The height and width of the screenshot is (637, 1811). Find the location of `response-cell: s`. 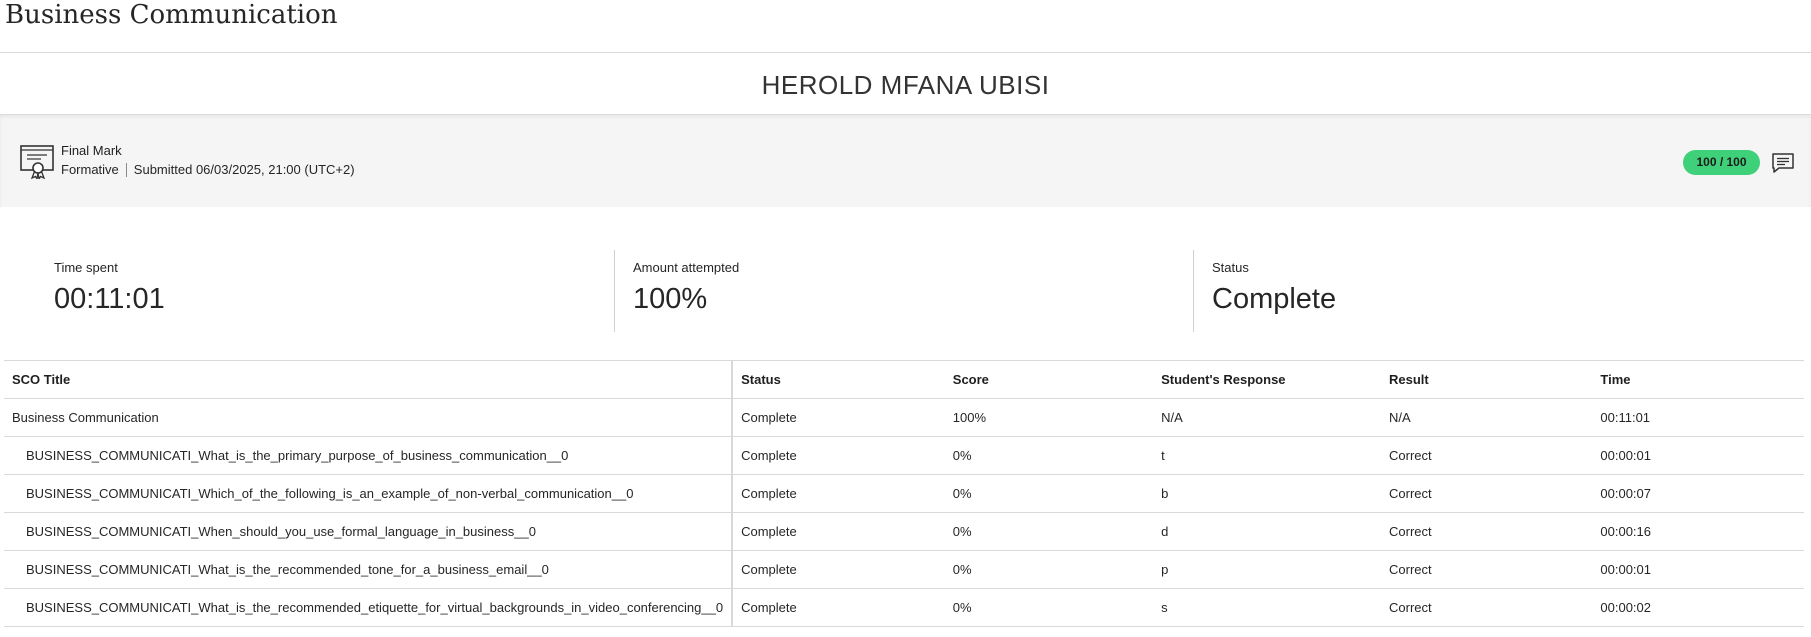

response-cell: s is located at coordinates (1267, 607).